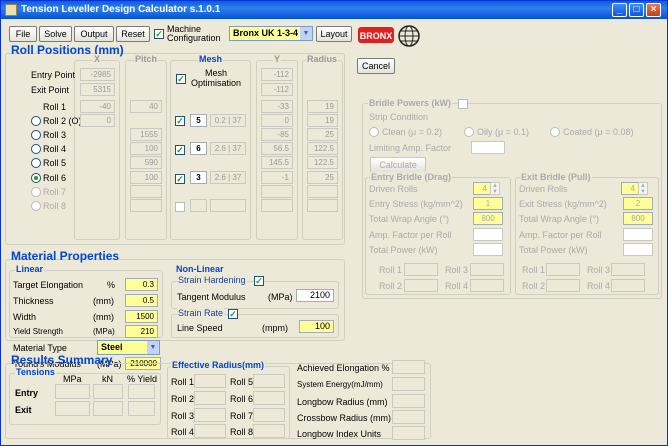 Image resolution: width=668 pixels, height=446 pixels. I want to click on roll-8-mesh-checkbox, so click(180, 207).